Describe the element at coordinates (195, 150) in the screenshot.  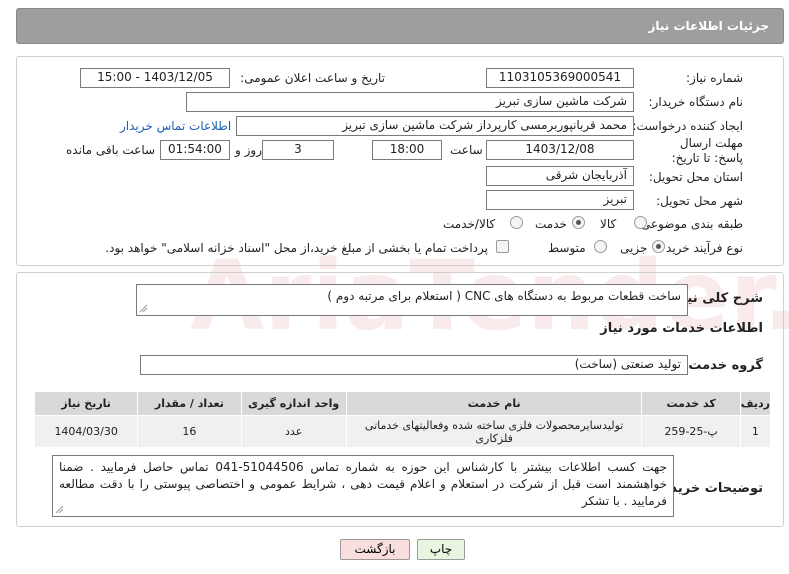
I see `remaining-time-field: 01:54:00` at that location.